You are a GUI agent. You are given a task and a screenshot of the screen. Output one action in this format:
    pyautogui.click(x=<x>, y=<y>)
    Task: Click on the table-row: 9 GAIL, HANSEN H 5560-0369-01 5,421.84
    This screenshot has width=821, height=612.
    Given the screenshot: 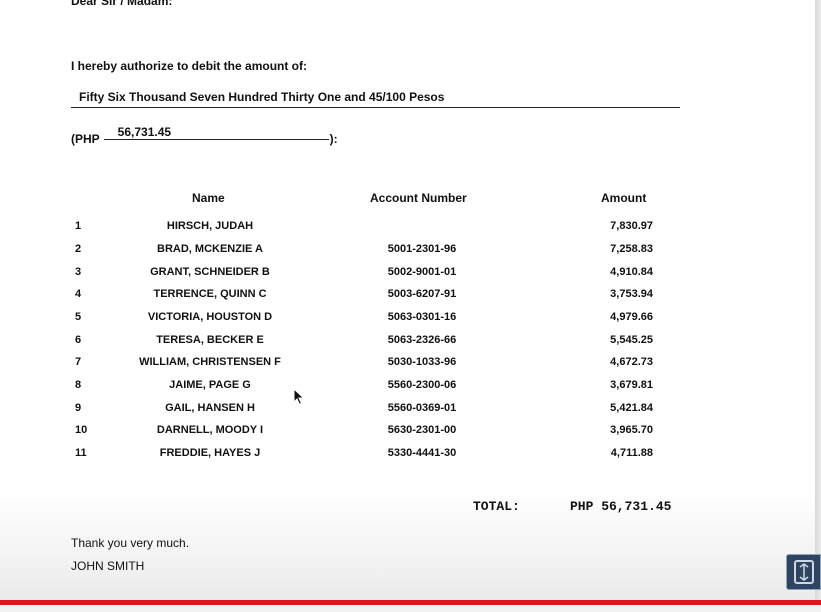 What is the action you would take?
    pyautogui.click(x=410, y=411)
    